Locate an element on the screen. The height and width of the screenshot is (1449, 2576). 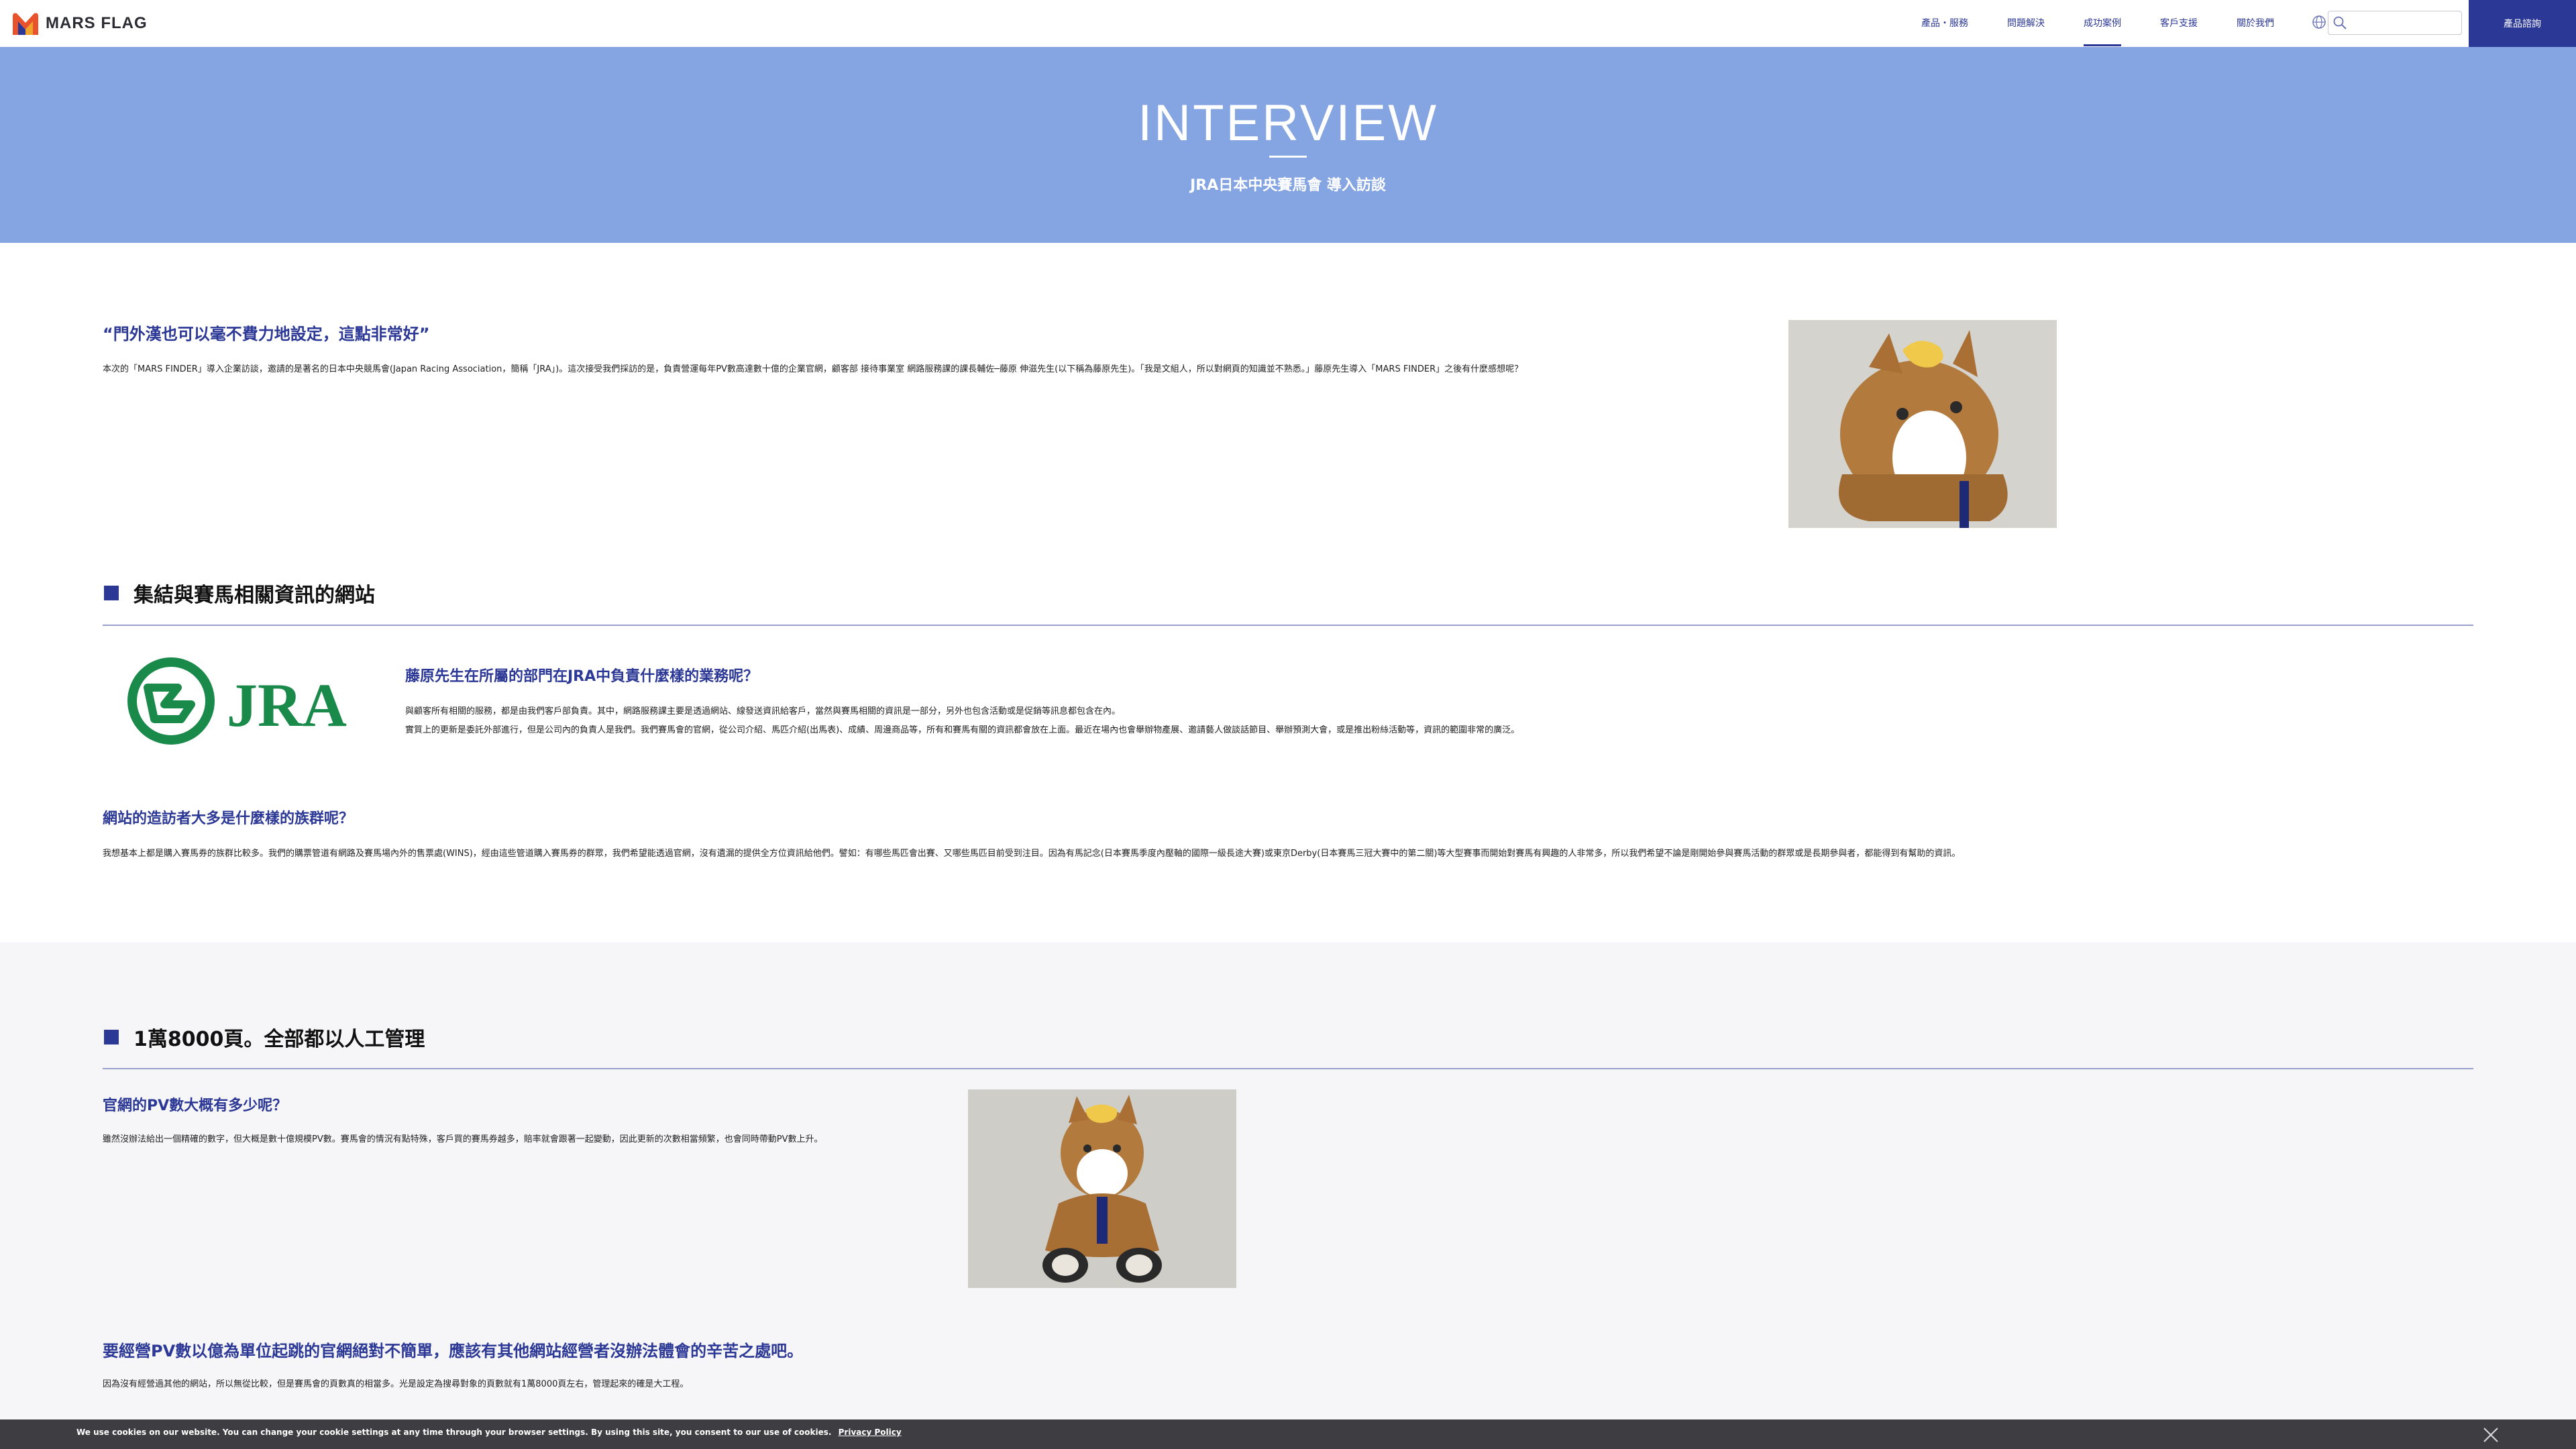
section-title-page-count: 1萬8000頁。全部都以人工管理 is located at coordinates (264, 1037).